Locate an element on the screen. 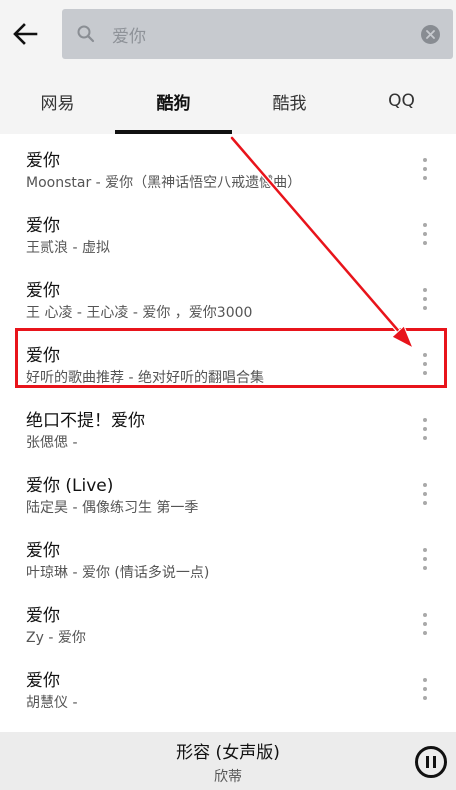 The width and height of the screenshot is (456, 790). now-playing-artist: 欣蒂 is located at coordinates (228, 777).